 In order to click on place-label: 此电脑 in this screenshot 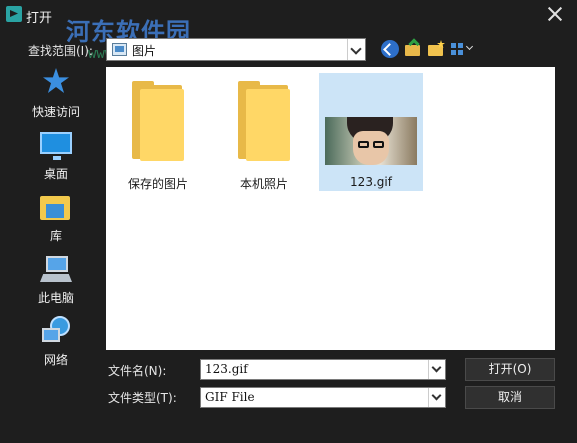, I will do `click(55, 298)`.